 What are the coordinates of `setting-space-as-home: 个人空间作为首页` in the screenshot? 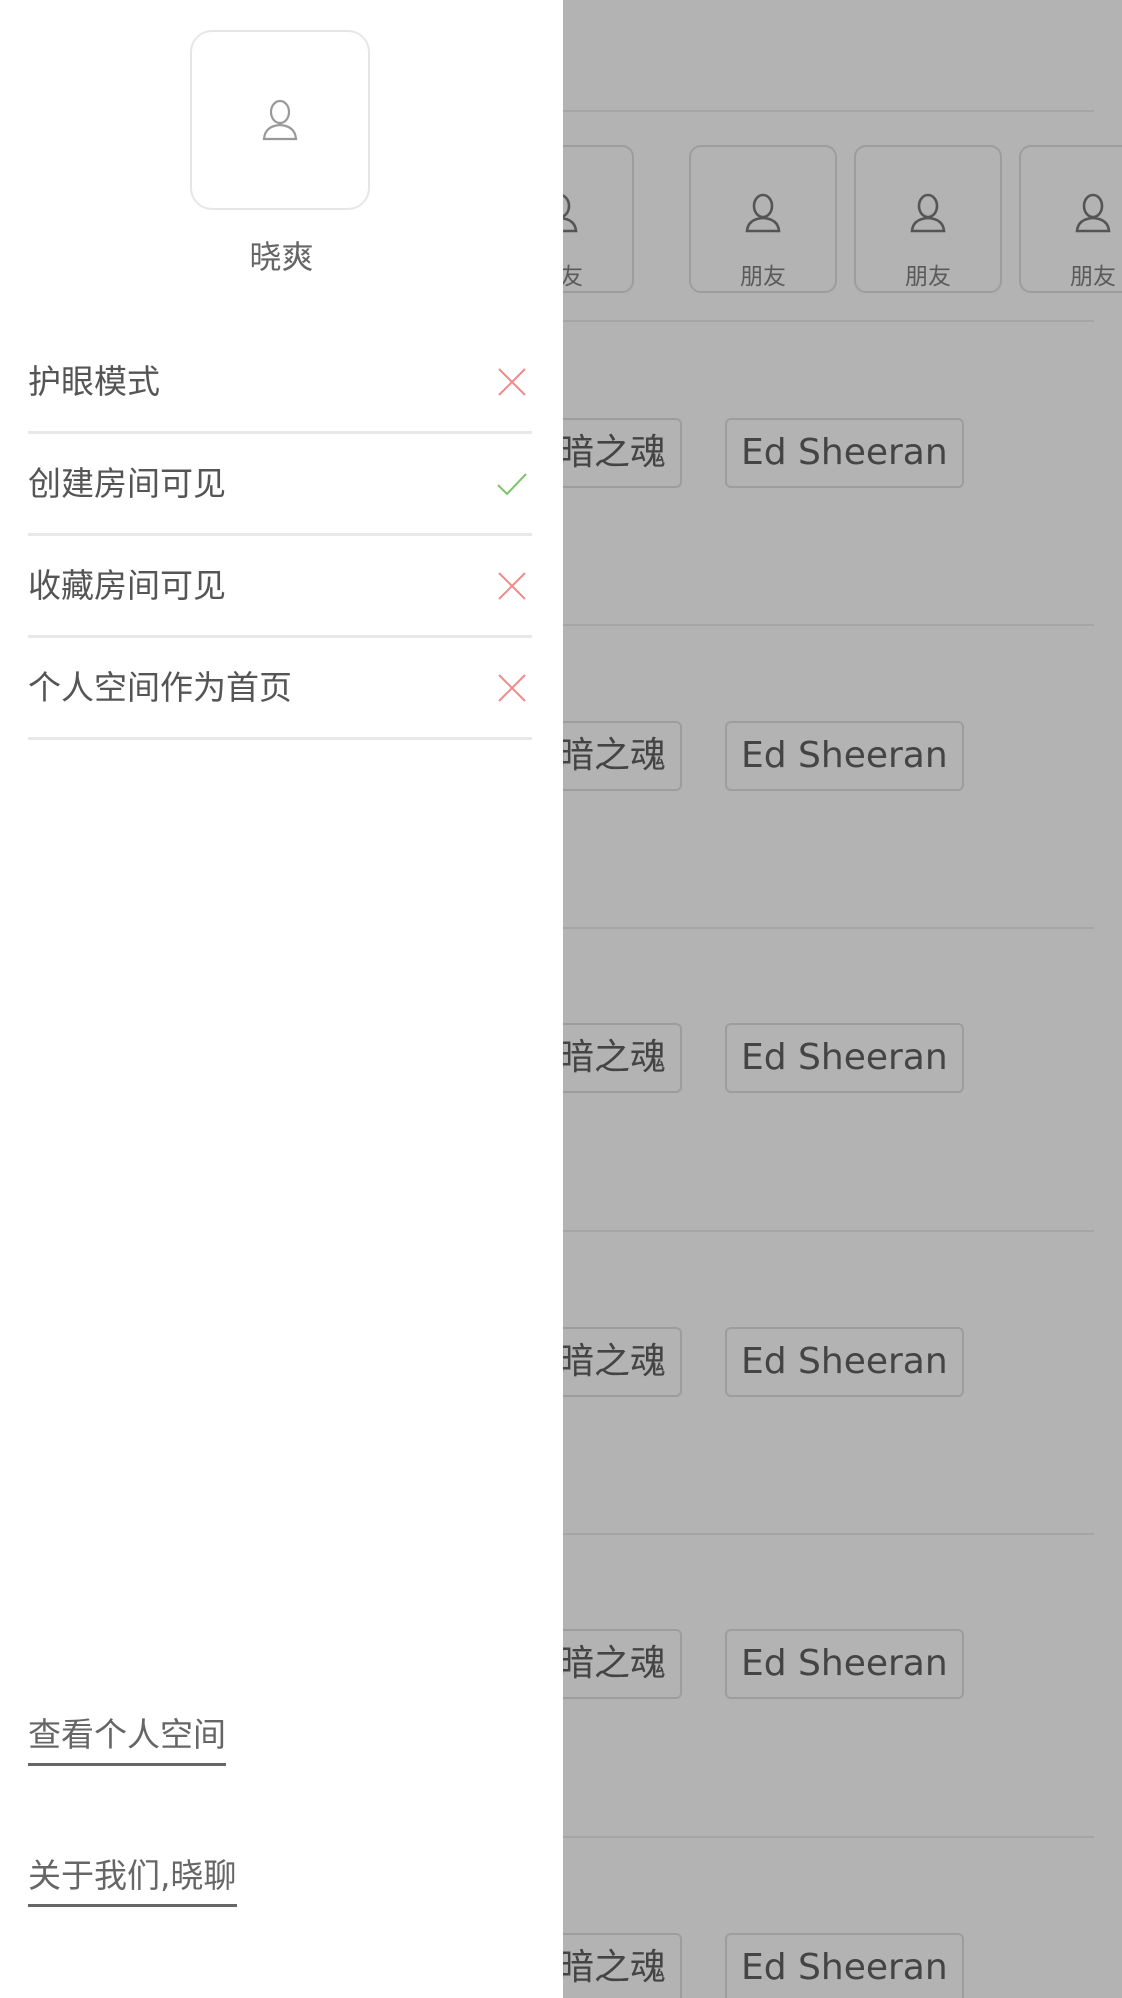 It's located at (280, 689).